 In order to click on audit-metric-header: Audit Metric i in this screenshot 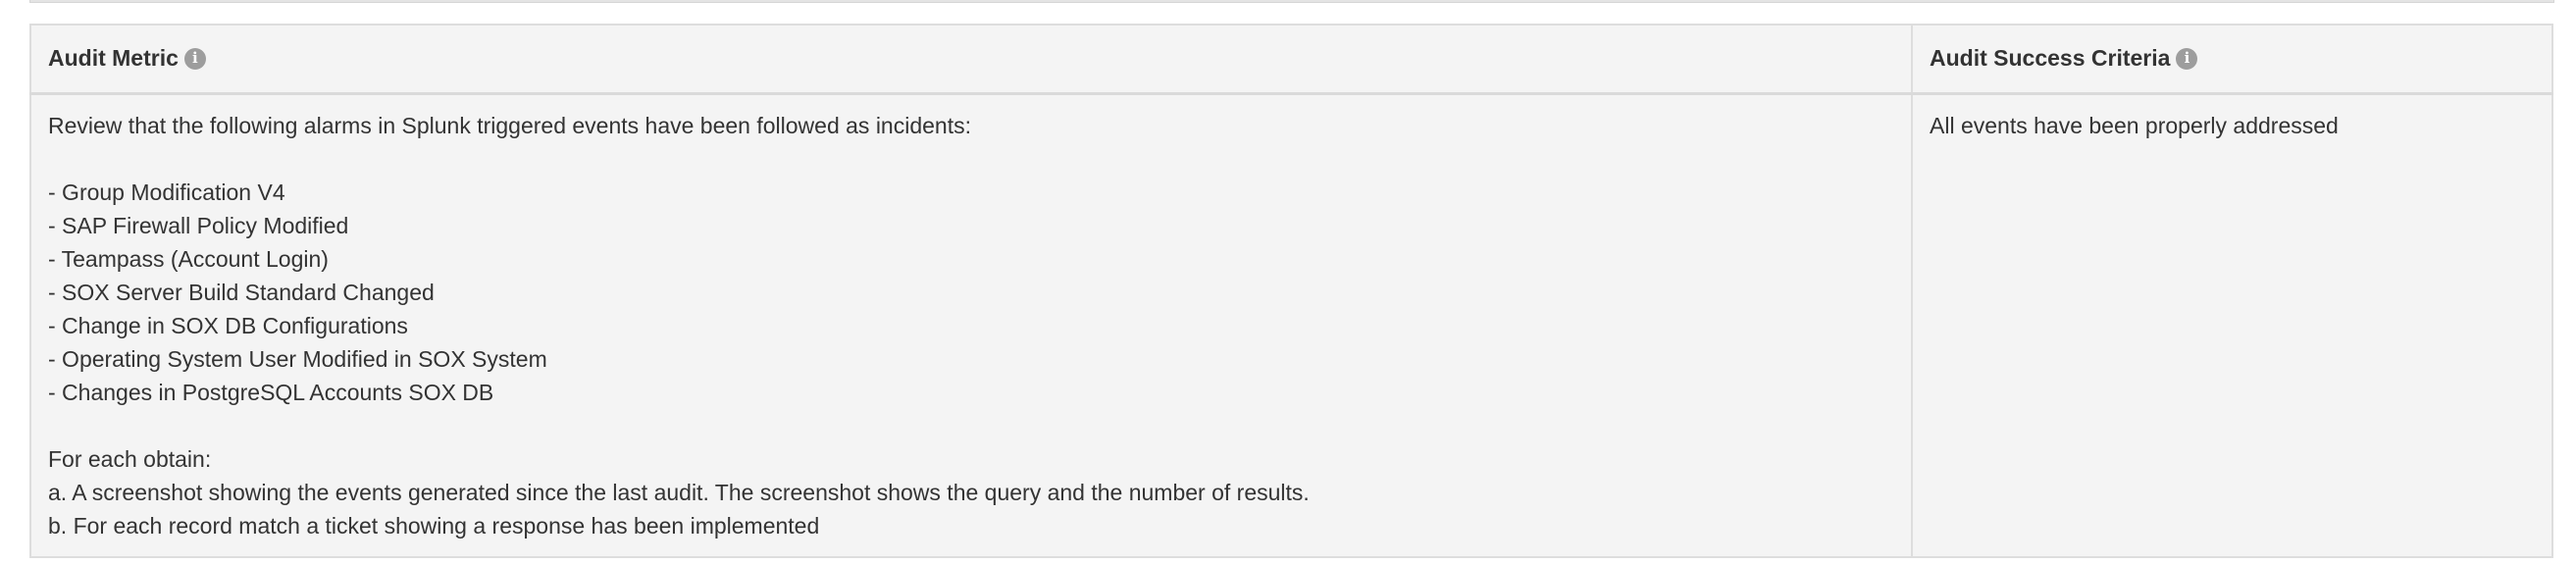, I will do `click(971, 59)`.